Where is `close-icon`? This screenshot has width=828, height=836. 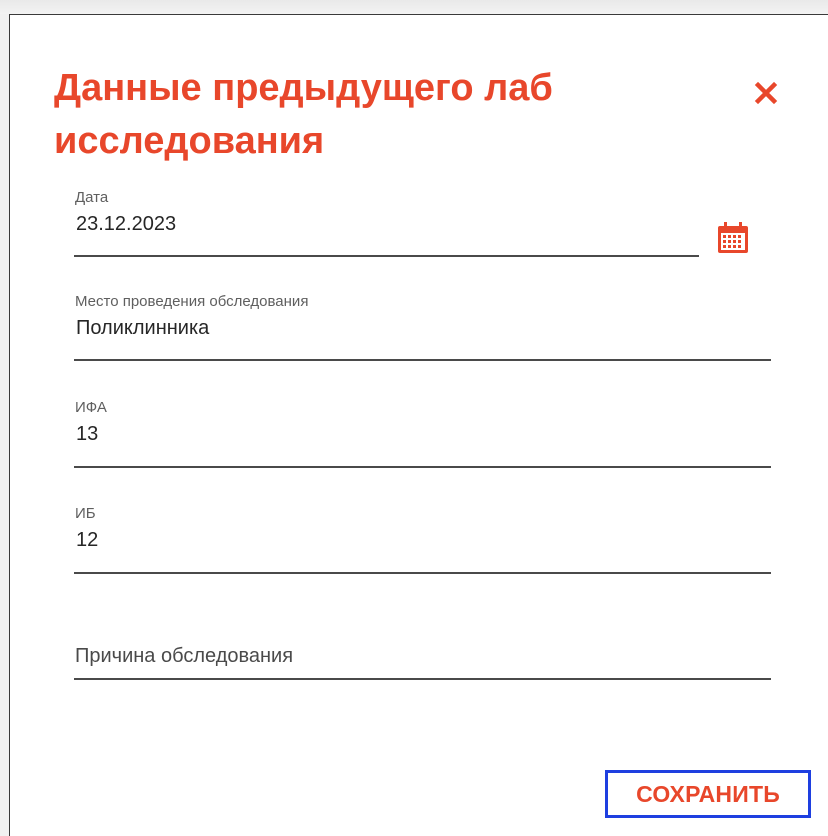 close-icon is located at coordinates (766, 93).